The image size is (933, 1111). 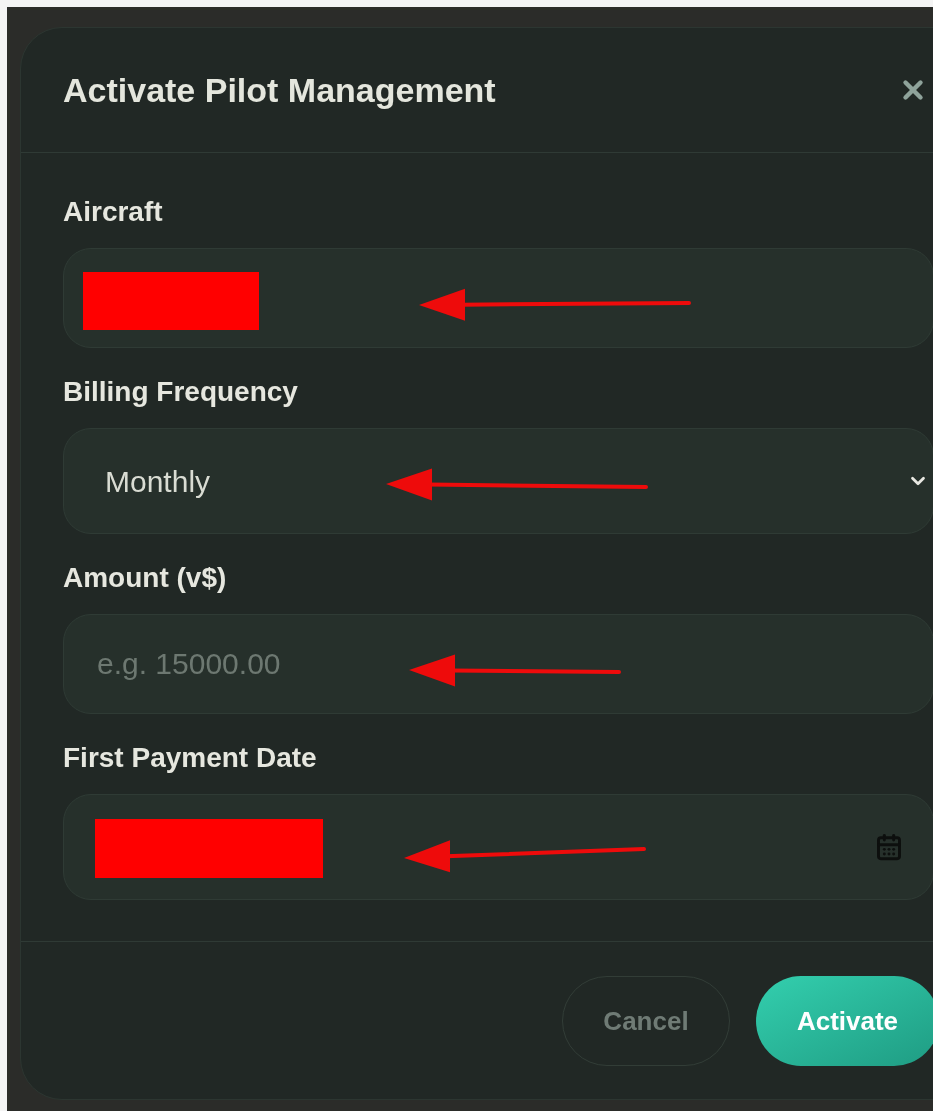 I want to click on field-label: Billing Frequency, so click(x=181, y=392).